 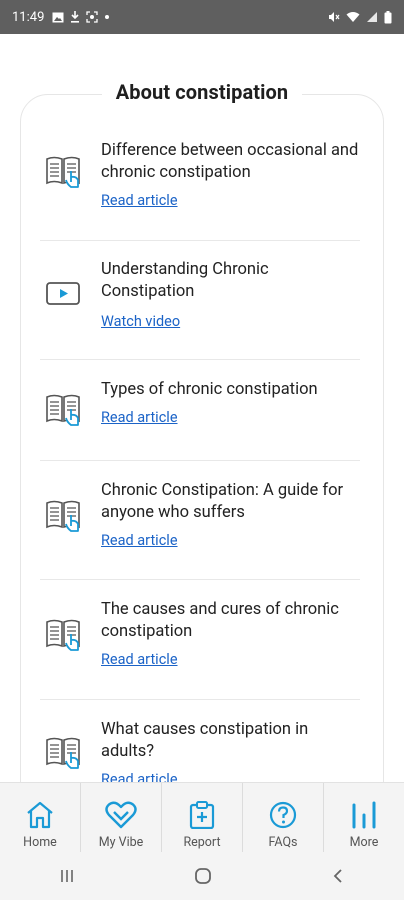 I want to click on system-navigation-bar, so click(x=202, y=876).